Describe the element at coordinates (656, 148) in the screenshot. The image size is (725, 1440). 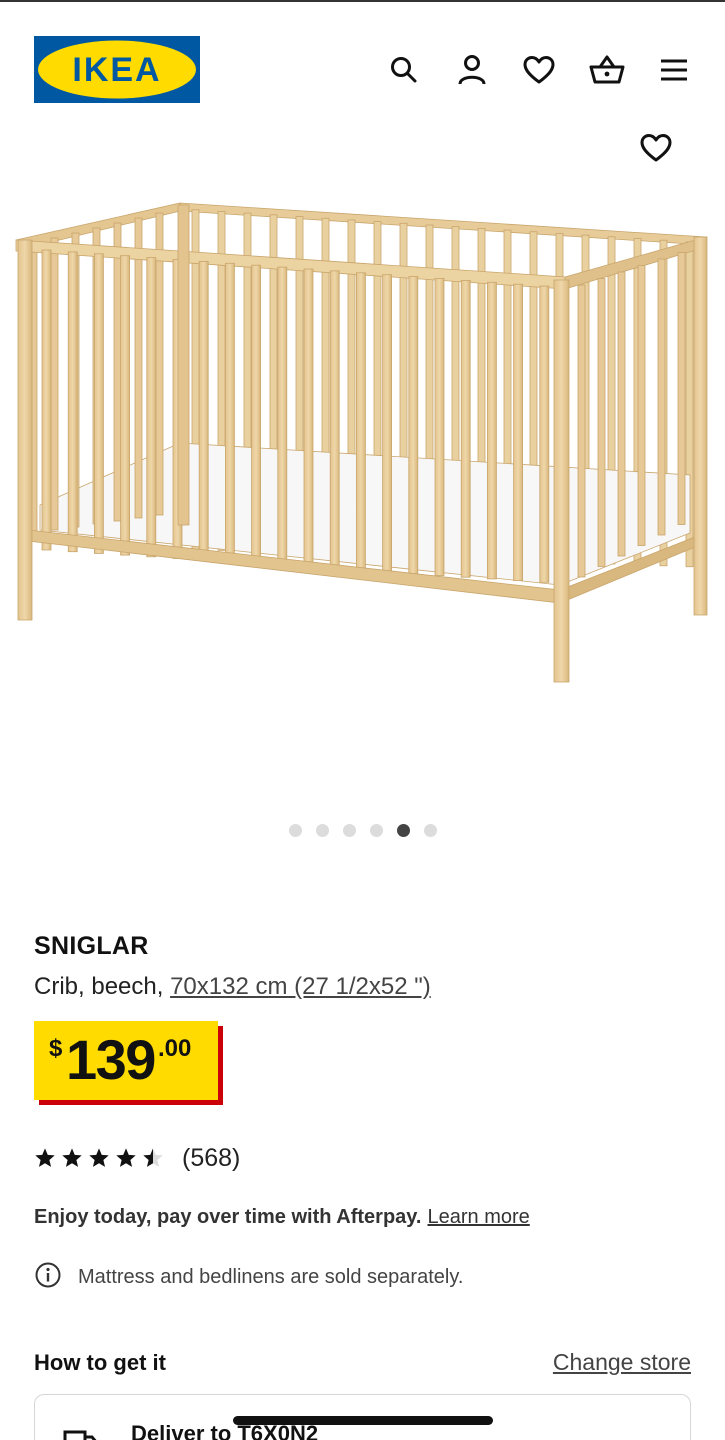
I see `favorite-heart-icon` at that location.